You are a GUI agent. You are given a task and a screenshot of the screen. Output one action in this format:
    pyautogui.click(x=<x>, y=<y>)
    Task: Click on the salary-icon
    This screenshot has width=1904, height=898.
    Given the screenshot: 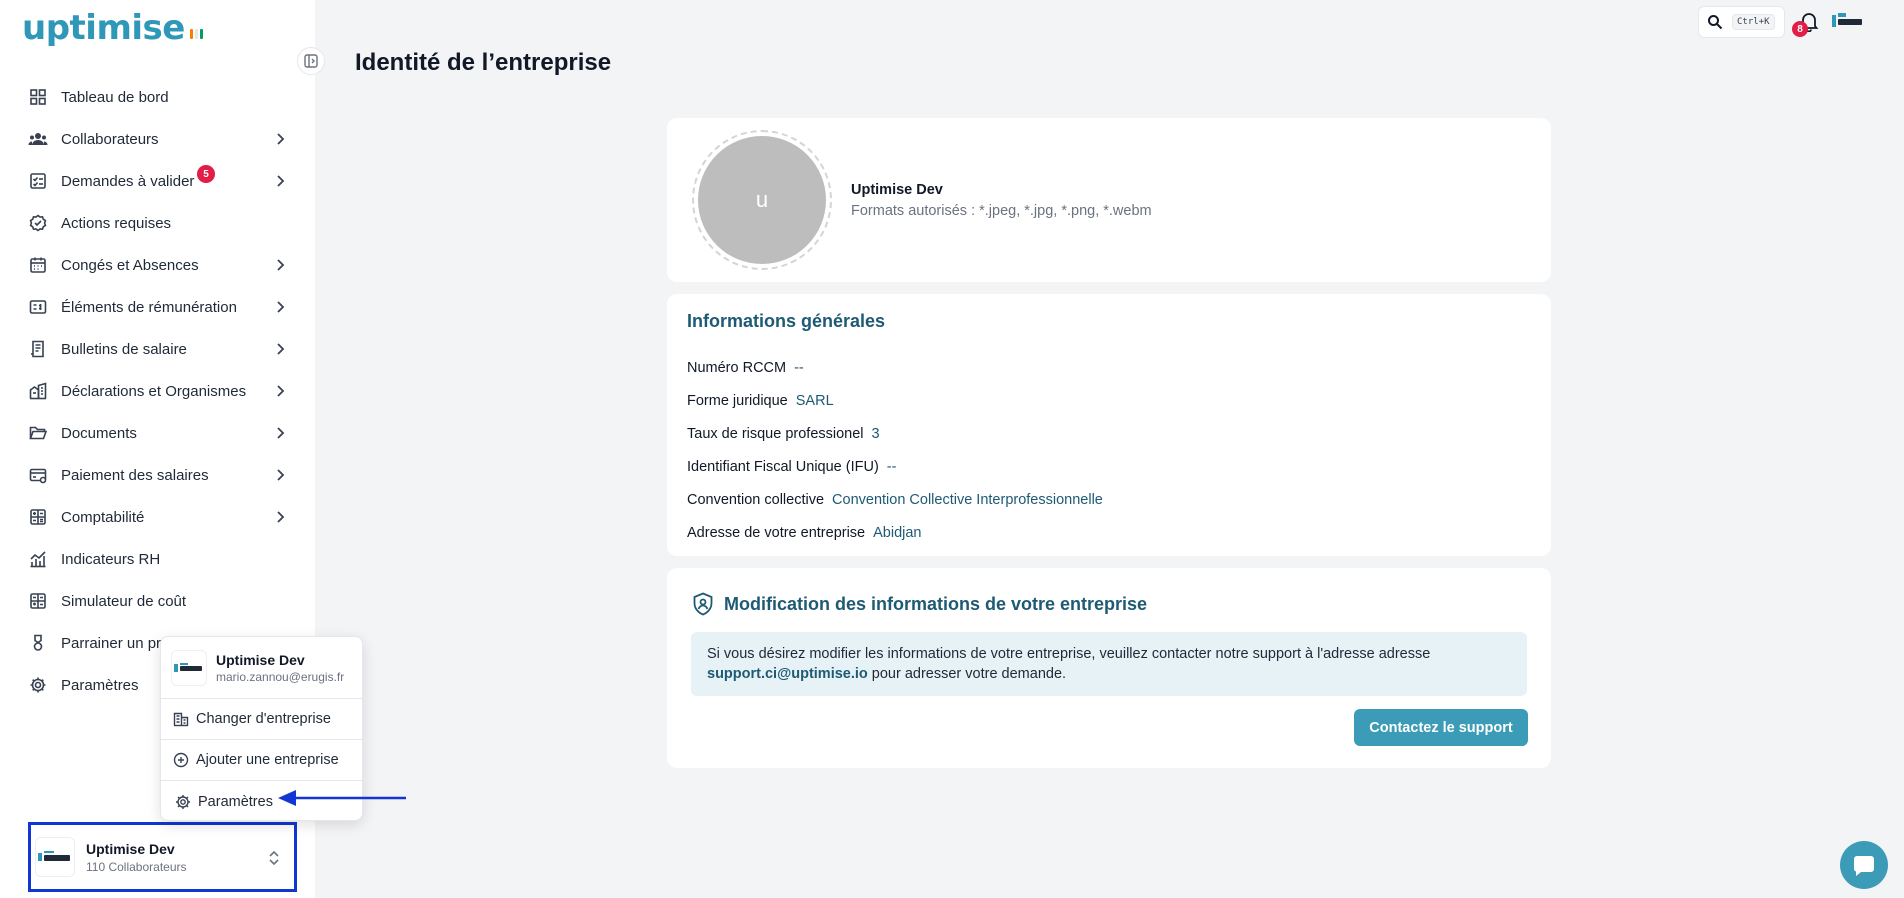 What is the action you would take?
    pyautogui.click(x=38, y=307)
    